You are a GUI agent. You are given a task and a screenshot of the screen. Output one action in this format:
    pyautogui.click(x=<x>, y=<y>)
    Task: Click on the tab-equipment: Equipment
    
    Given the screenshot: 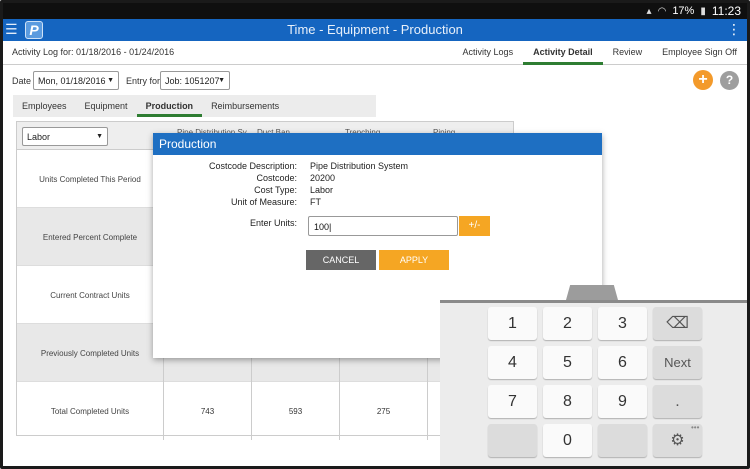 What is the action you would take?
    pyautogui.click(x=106, y=106)
    